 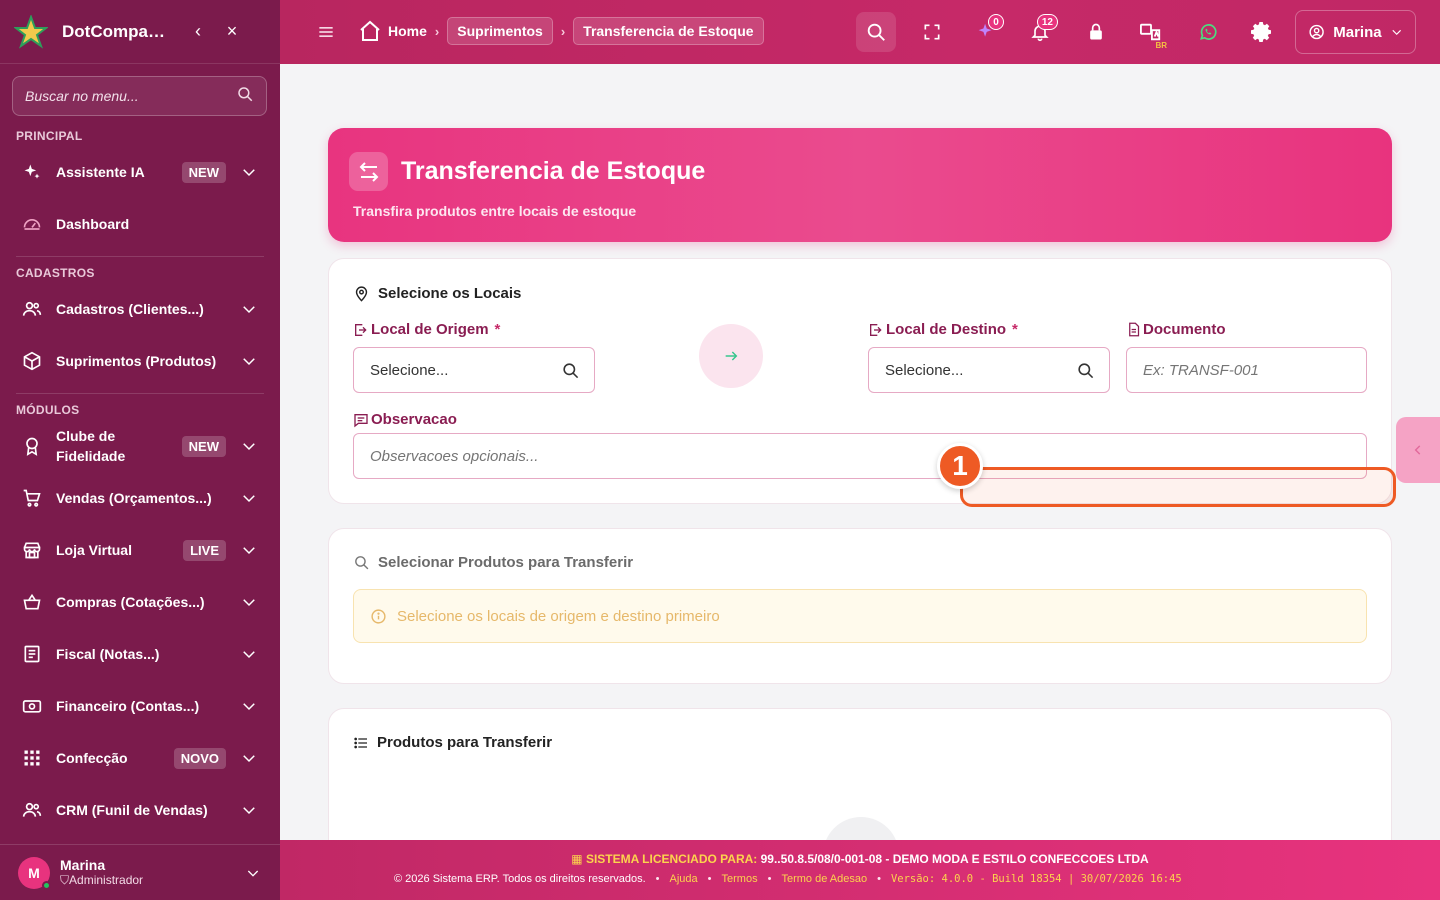 What do you see at coordinates (93, 224) in the screenshot?
I see `sidebar-item-label: Dashboard` at bounding box center [93, 224].